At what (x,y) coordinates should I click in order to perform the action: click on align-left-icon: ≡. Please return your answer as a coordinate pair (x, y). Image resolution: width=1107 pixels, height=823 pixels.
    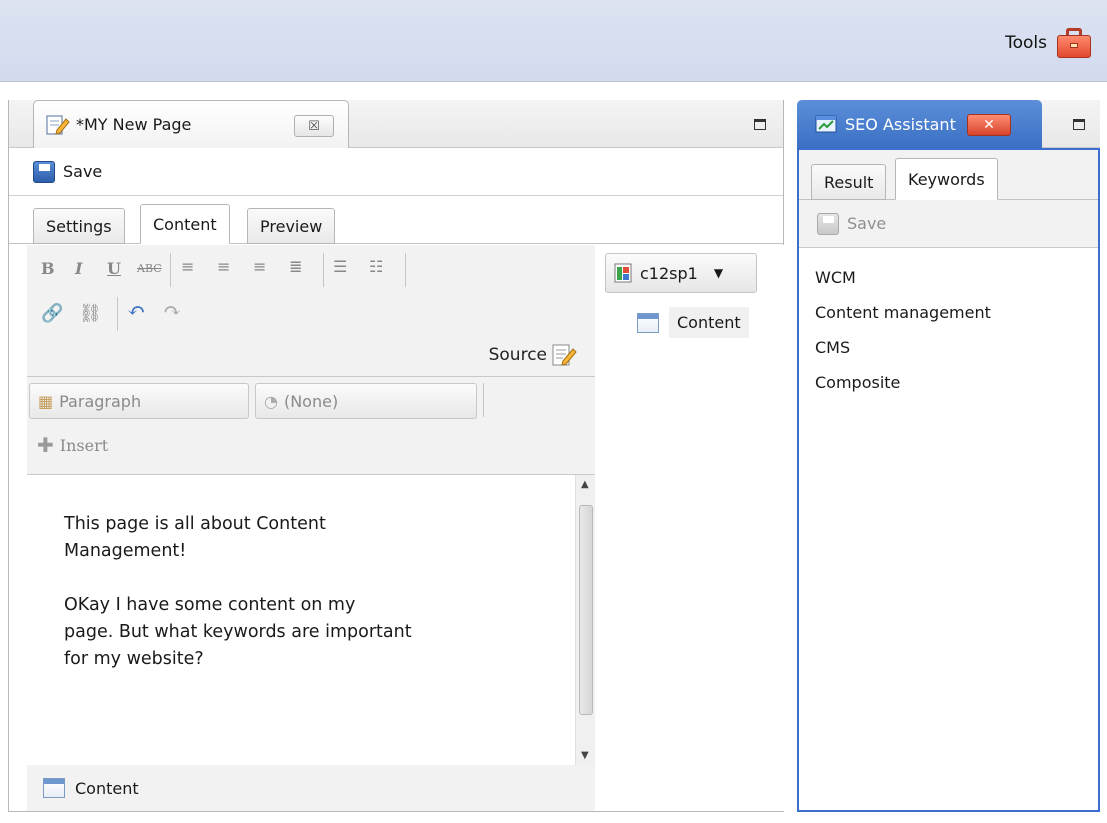
    Looking at the image, I should click on (187, 266).